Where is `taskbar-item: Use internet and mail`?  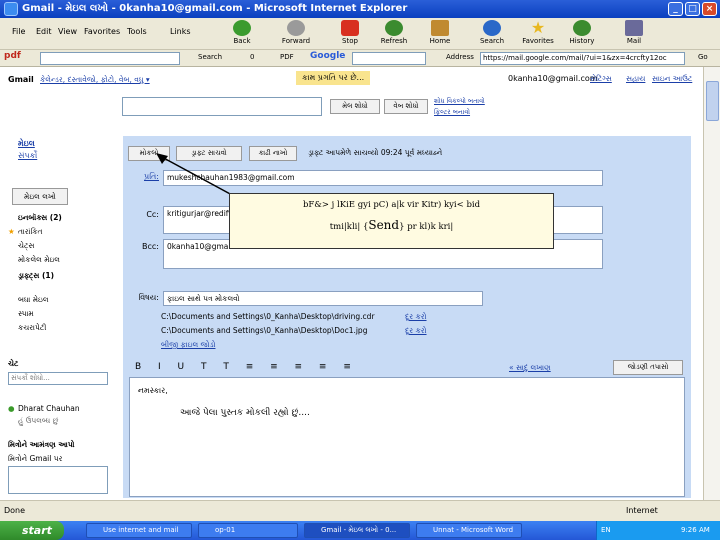 taskbar-item: Use internet and mail is located at coordinates (139, 530).